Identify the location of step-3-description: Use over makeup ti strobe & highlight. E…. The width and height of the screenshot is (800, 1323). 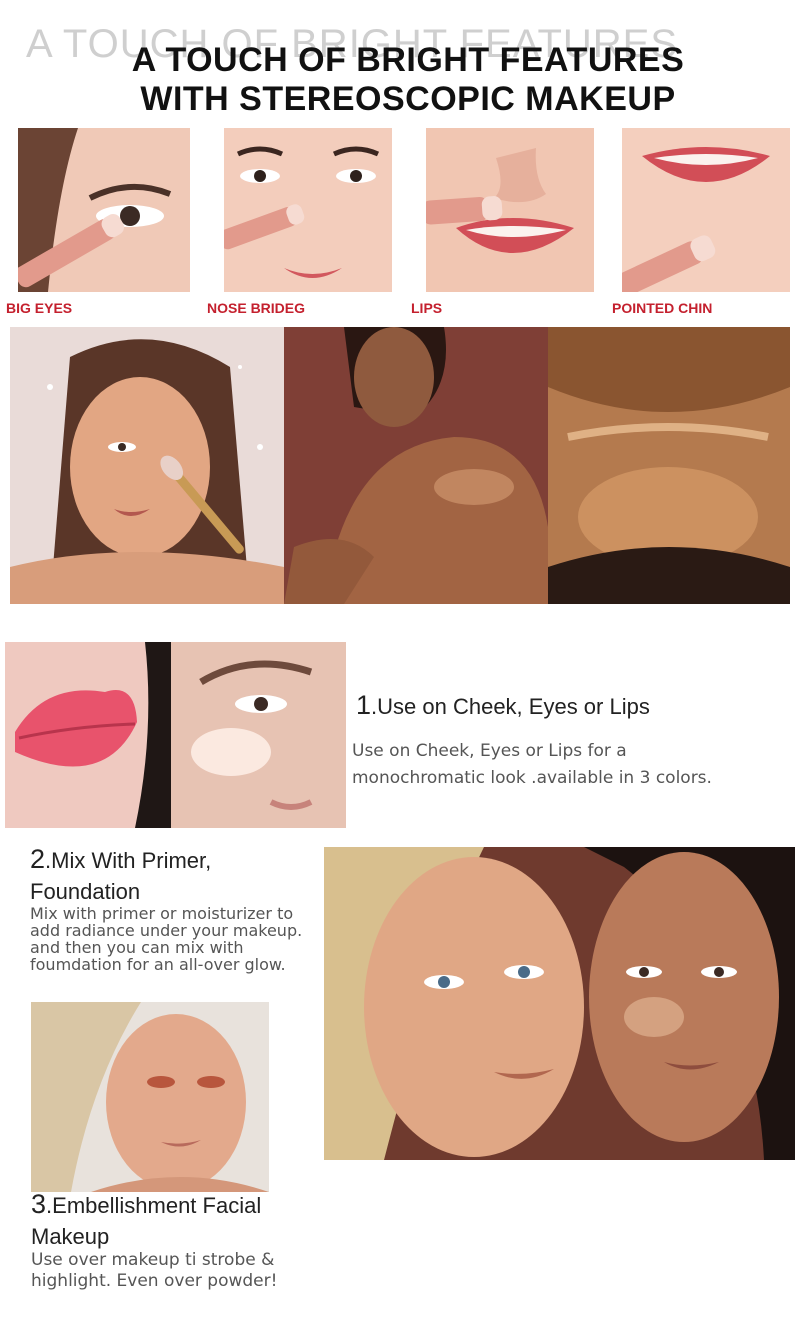
(154, 1270).